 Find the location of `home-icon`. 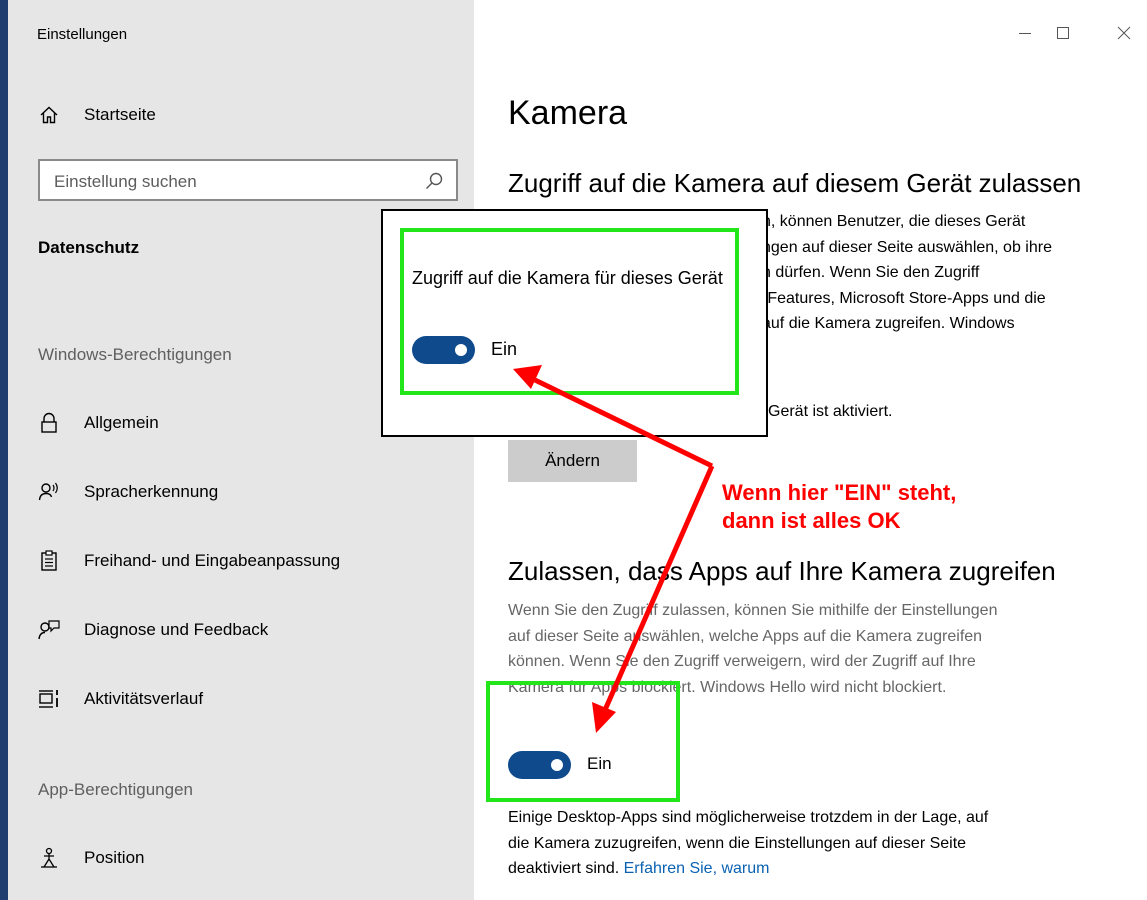

home-icon is located at coordinates (49, 115).